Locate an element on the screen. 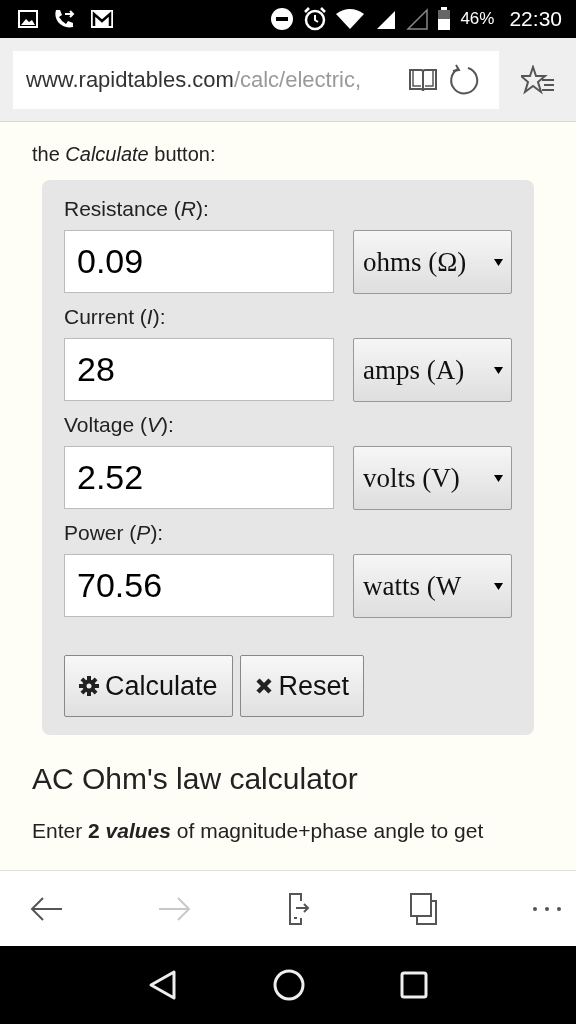  signal-icon is located at coordinates (417, 19).